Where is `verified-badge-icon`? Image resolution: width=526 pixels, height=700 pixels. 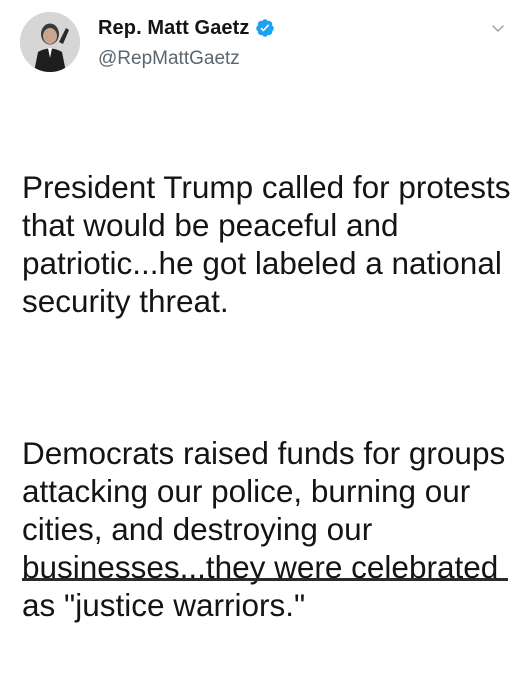
verified-badge-icon is located at coordinates (265, 28).